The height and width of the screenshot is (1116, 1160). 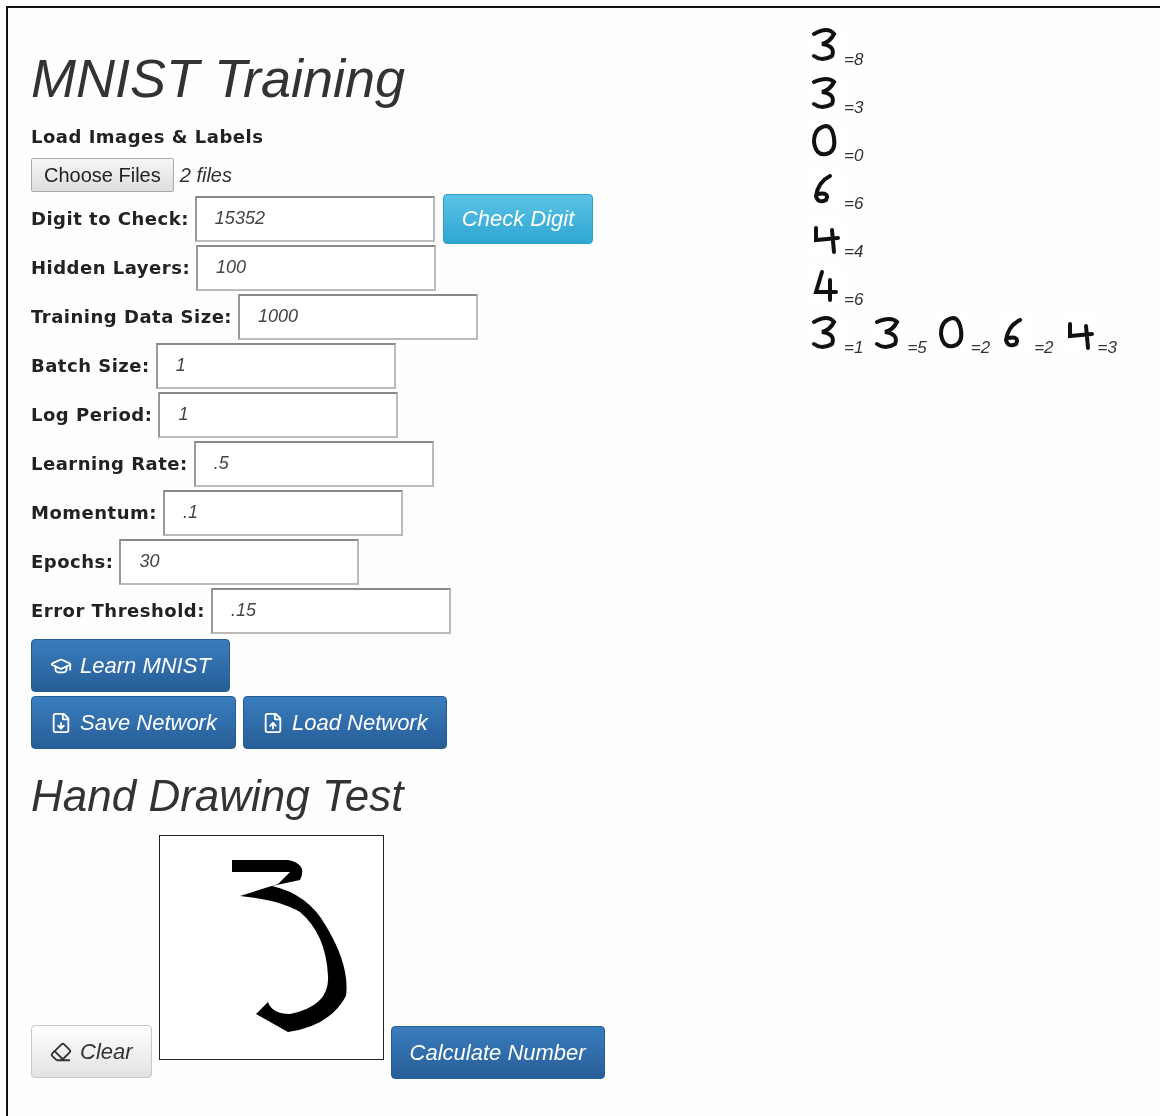 I want to click on field-label: Log Period:, so click(x=92, y=414).